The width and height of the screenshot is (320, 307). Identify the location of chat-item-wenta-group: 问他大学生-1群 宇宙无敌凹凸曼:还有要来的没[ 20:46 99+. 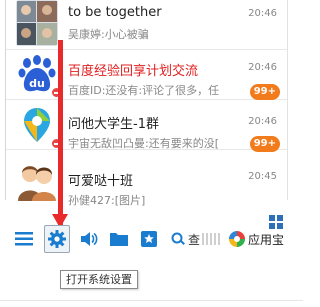
(146, 126).